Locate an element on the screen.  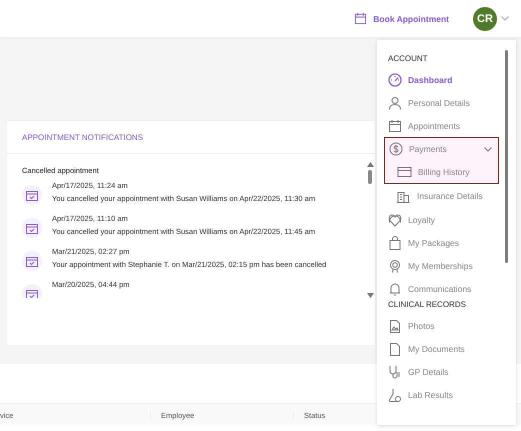
submenu-item: Billing History is located at coordinates (441, 172).